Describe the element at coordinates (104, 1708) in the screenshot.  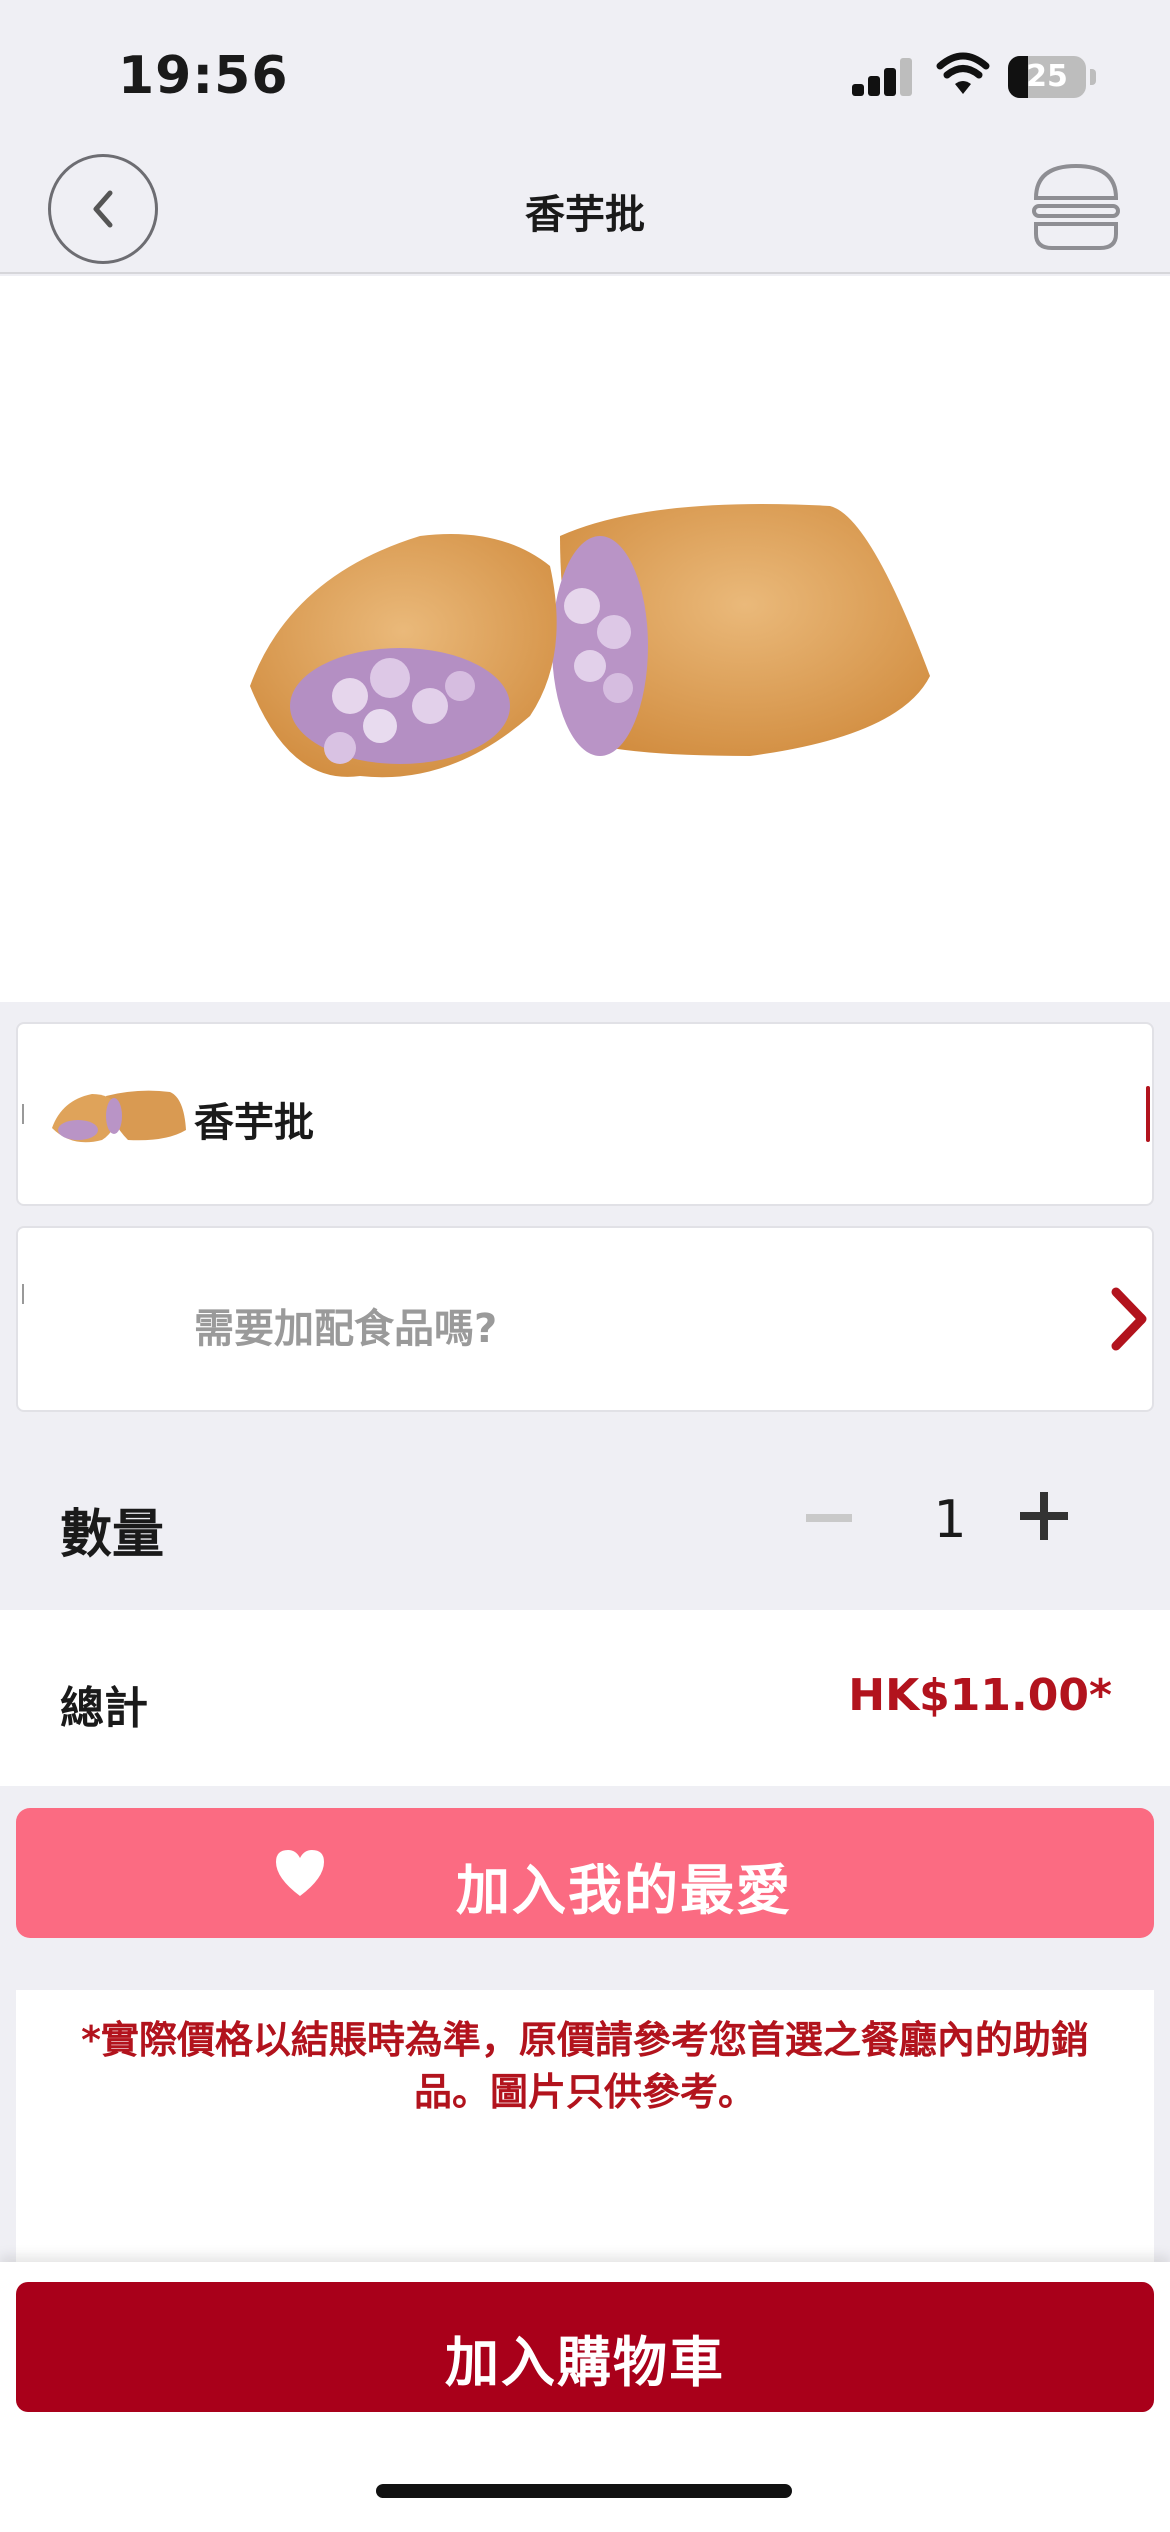
I see `total-label: 總計` at that location.